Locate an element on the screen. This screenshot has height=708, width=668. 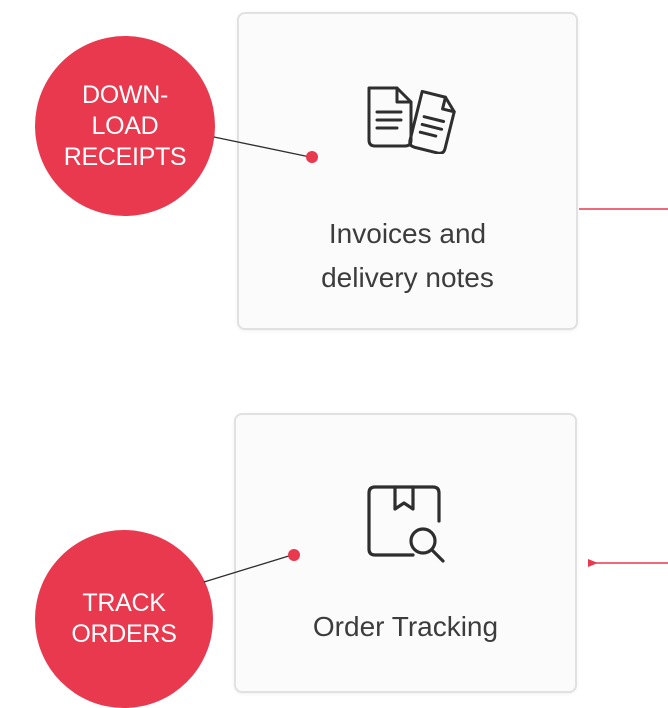
download-callout-line3: RECEIPTS is located at coordinates (125, 156).